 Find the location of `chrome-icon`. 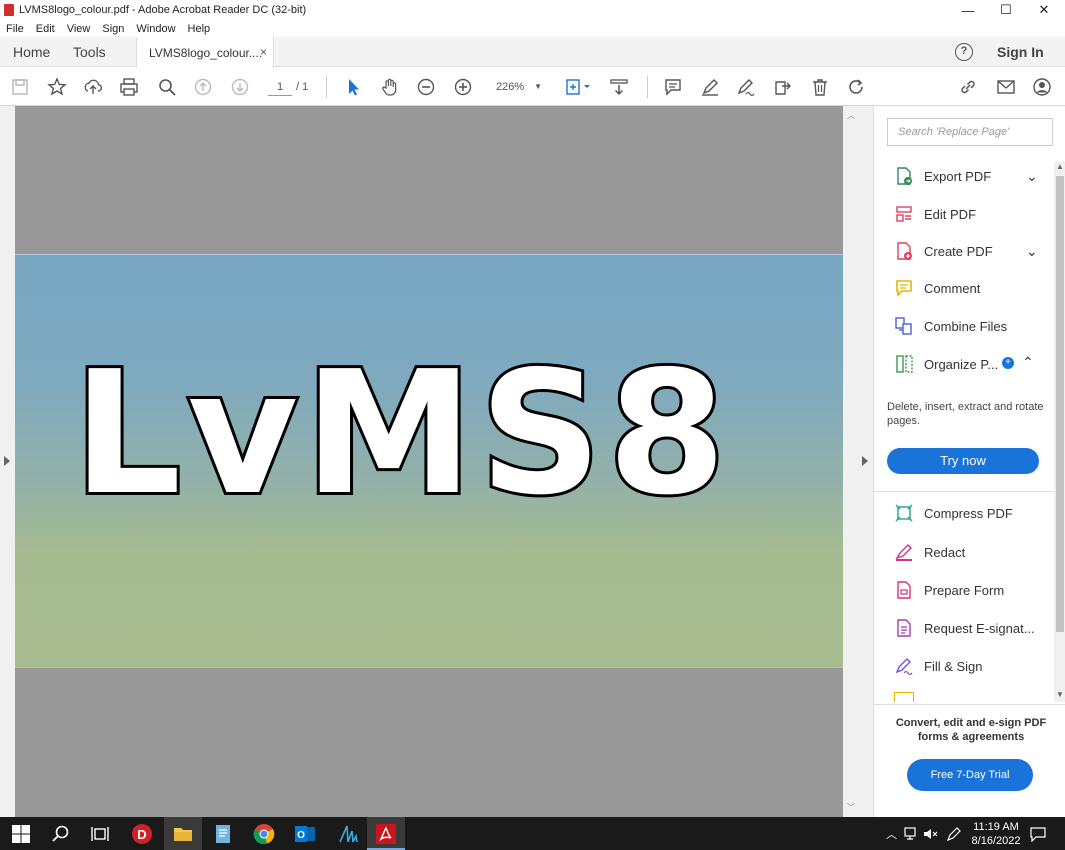

chrome-icon is located at coordinates (264, 834).